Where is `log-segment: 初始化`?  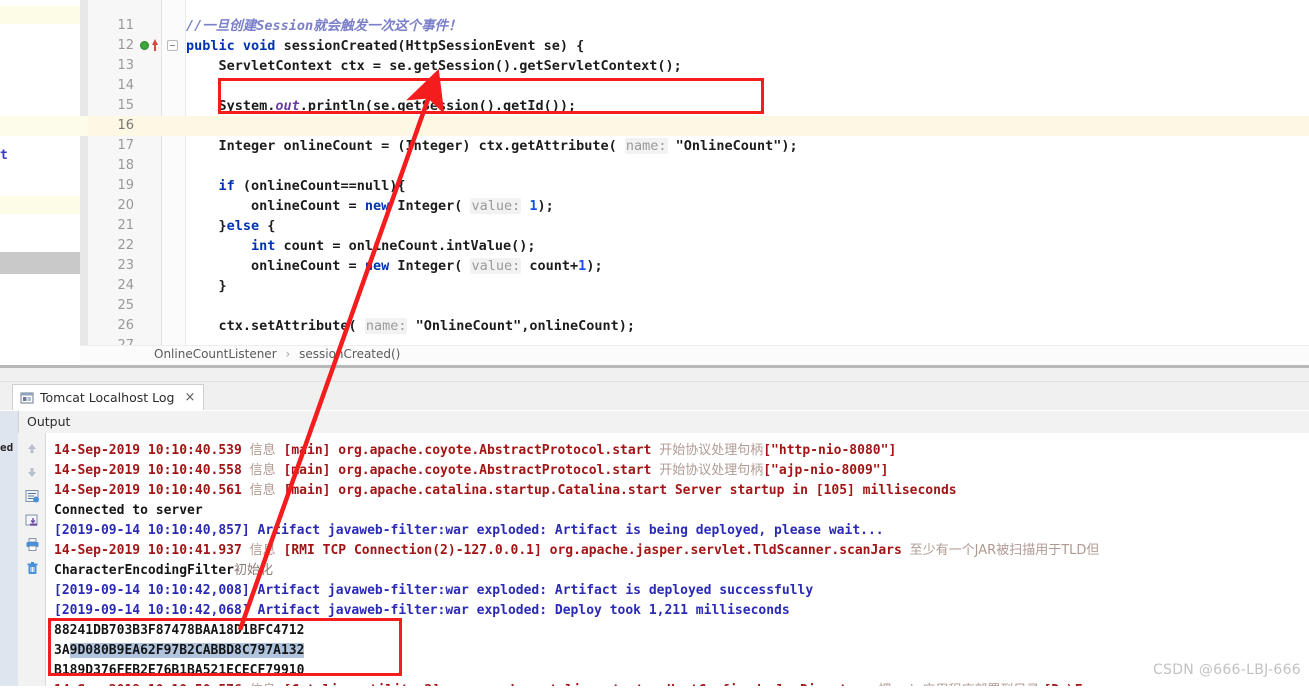 log-segment: 初始化 is located at coordinates (254, 570).